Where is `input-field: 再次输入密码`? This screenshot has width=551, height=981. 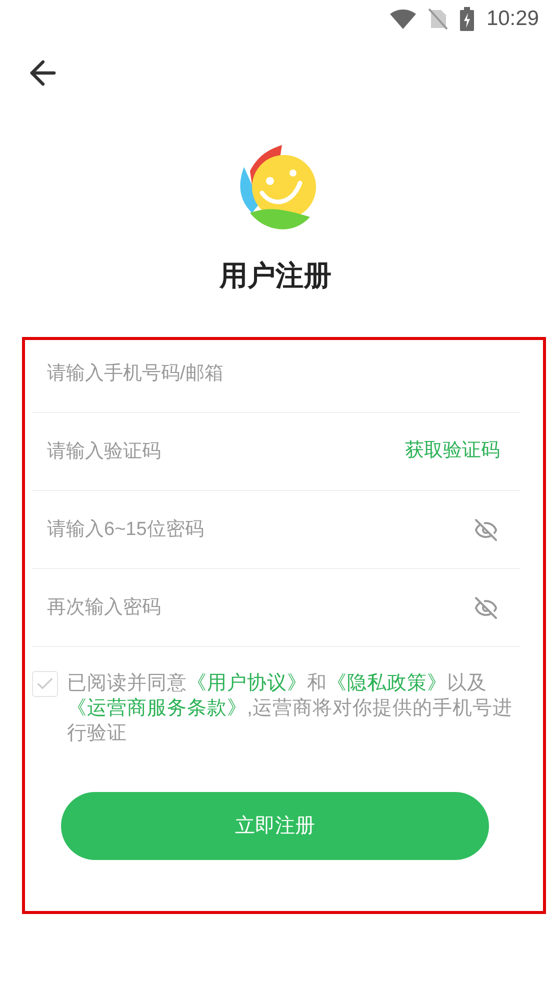 input-field: 再次输入密码 is located at coordinates (253, 607).